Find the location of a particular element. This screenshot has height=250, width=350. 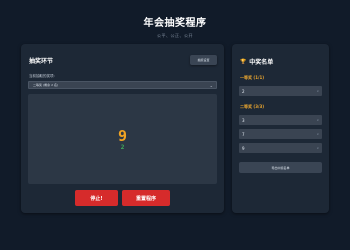

stop-button: 停止! is located at coordinates (96, 198).